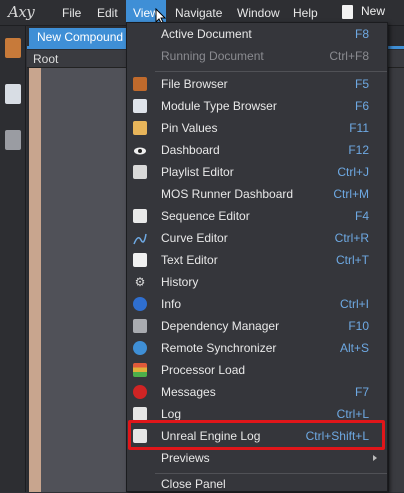  What do you see at coordinates (257, 282) in the screenshot?
I see `menu-item-history: ⚙ History` at bounding box center [257, 282].